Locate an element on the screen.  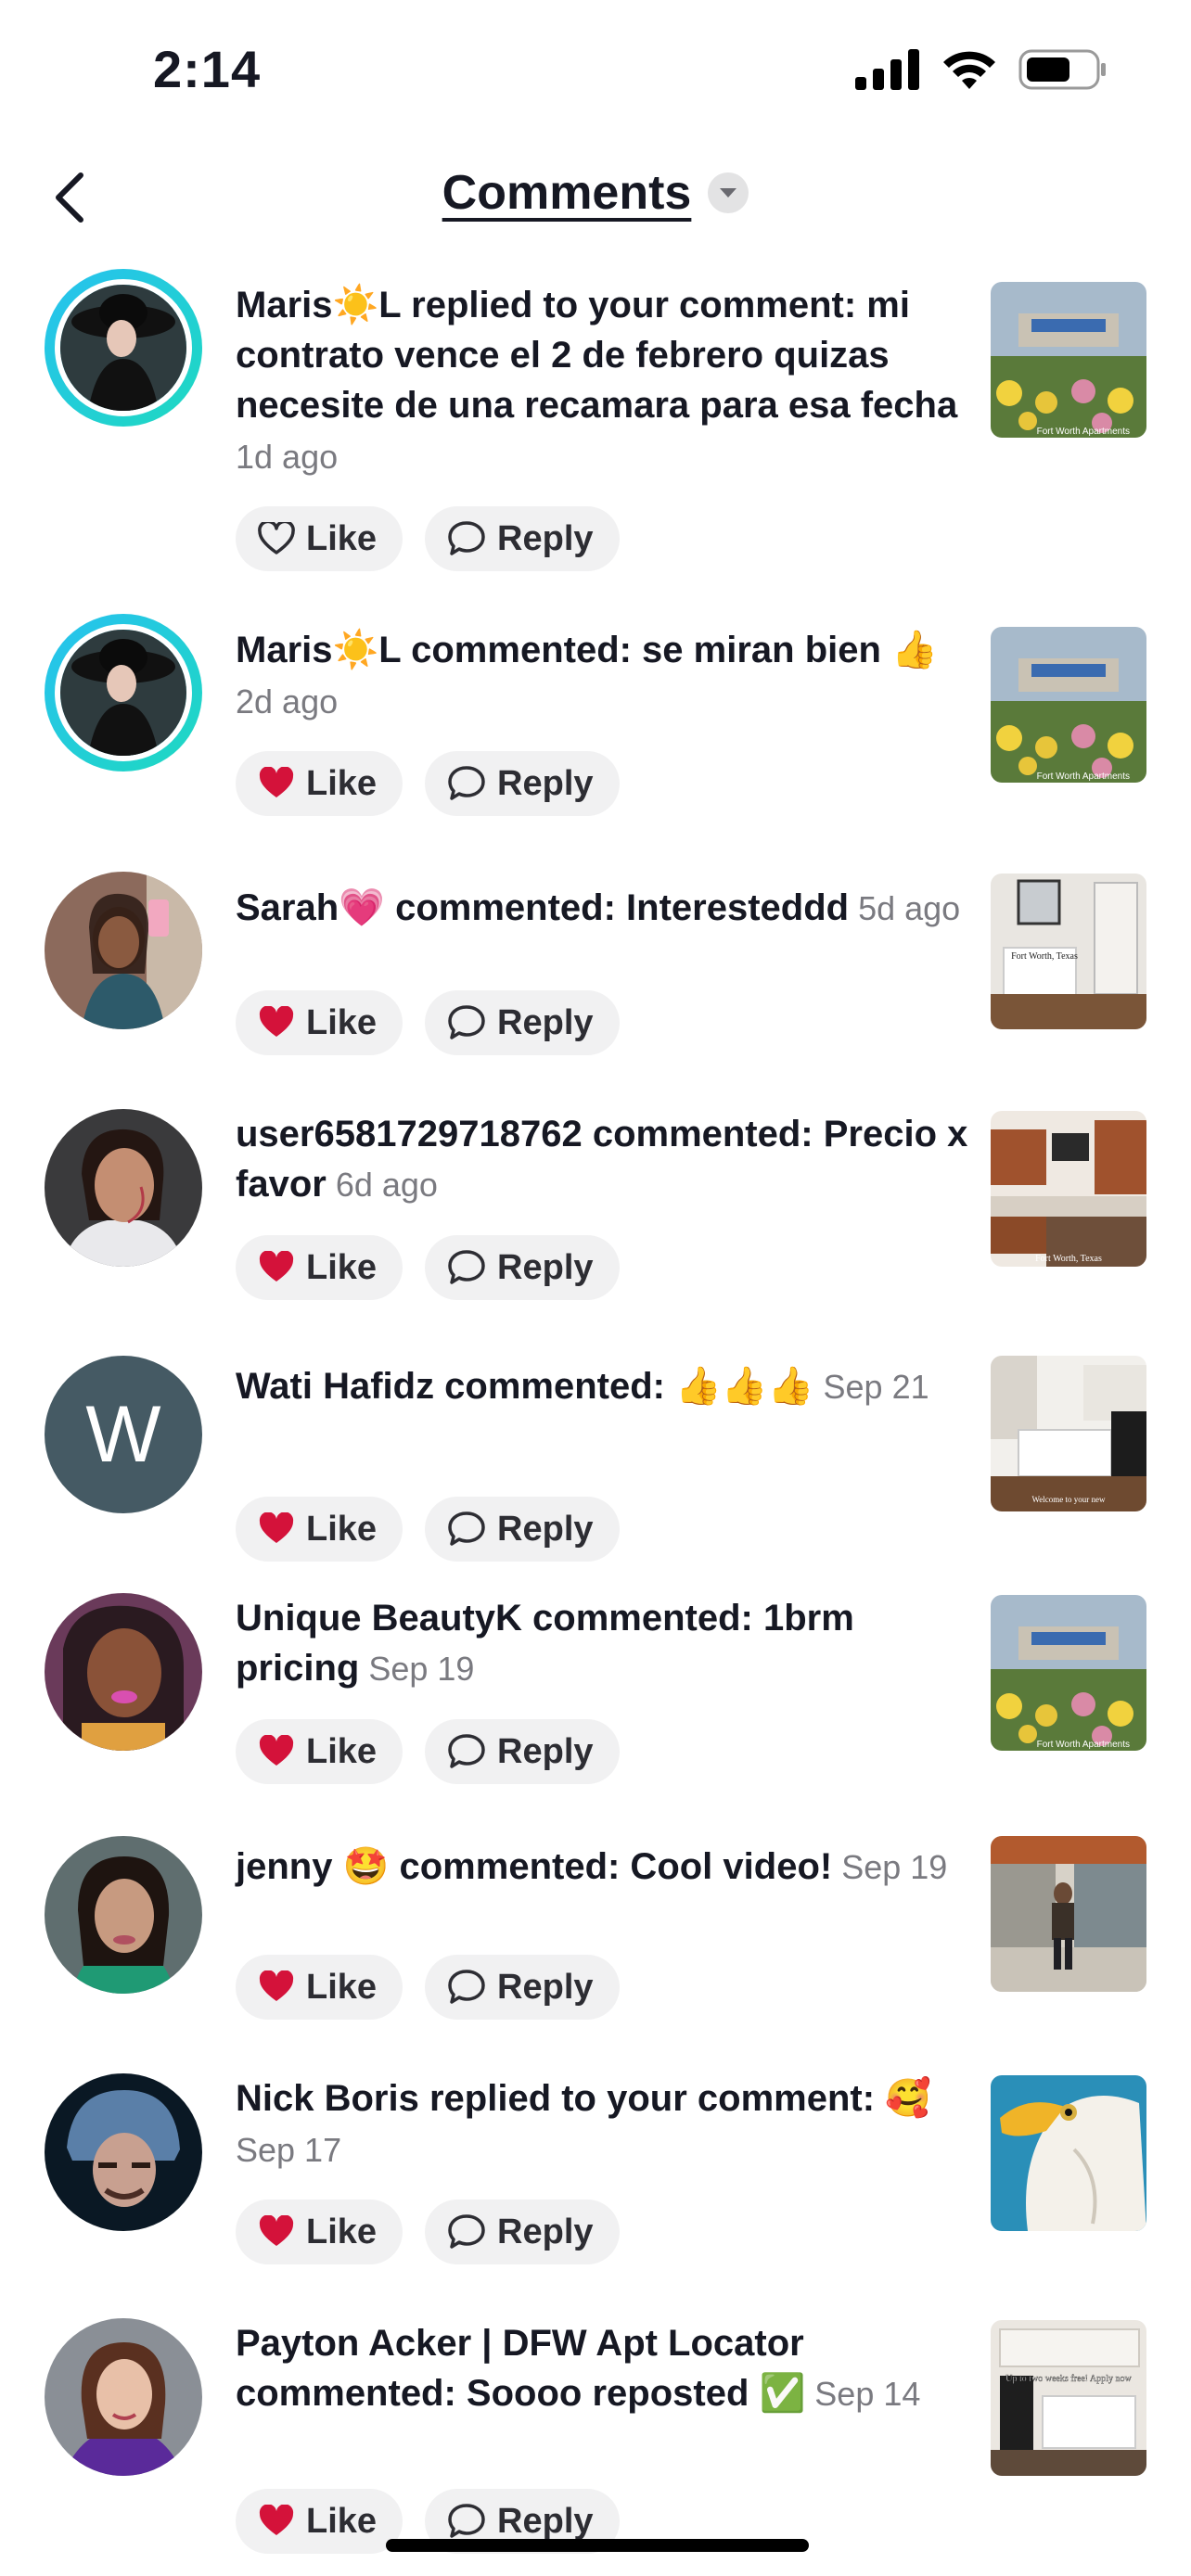
cellular-signal-icon is located at coordinates (887, 69).